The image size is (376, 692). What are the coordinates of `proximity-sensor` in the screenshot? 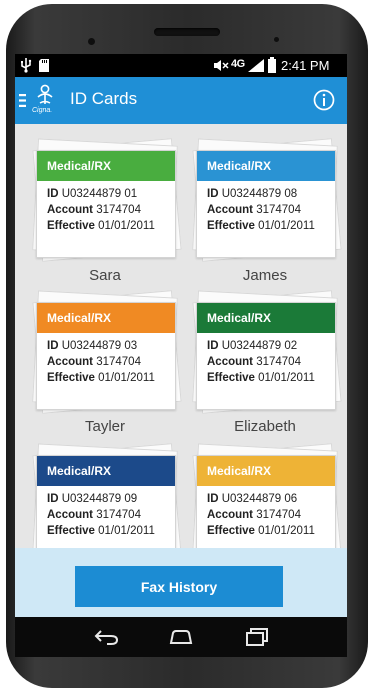 It's located at (276, 39).